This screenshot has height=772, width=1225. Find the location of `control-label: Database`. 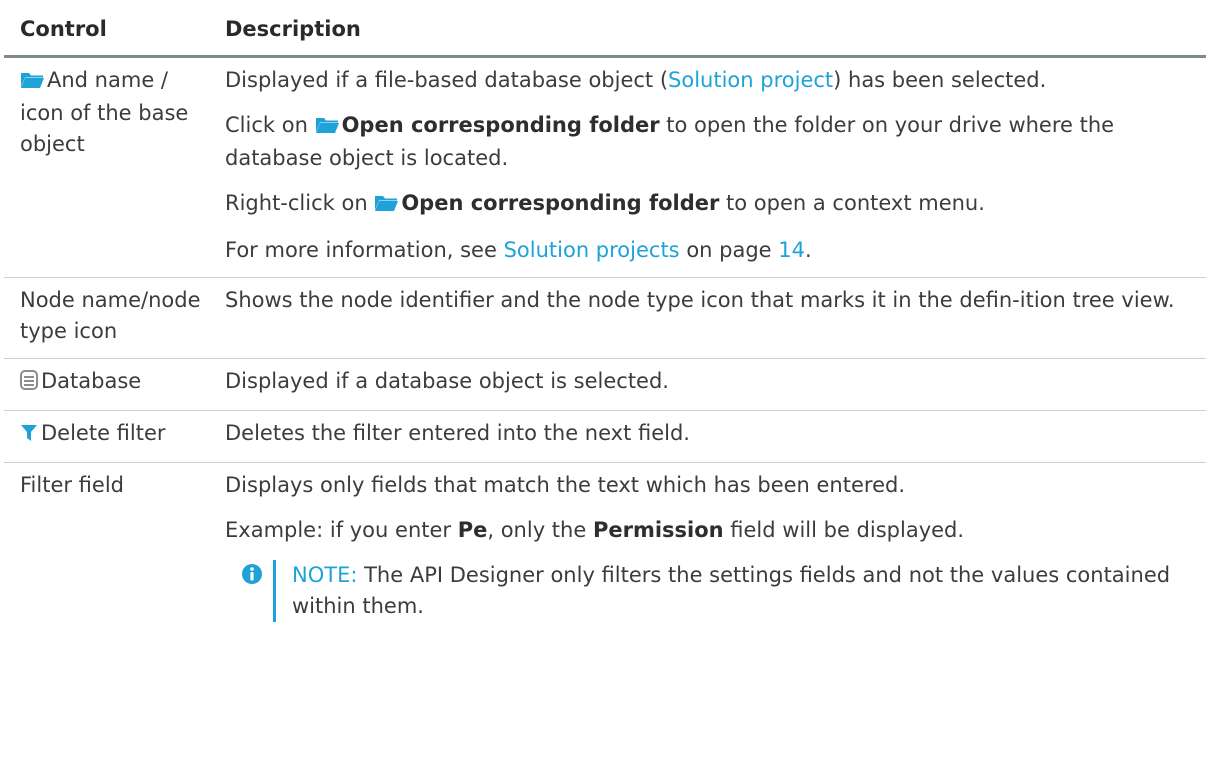

control-label: Database is located at coordinates (91, 381).